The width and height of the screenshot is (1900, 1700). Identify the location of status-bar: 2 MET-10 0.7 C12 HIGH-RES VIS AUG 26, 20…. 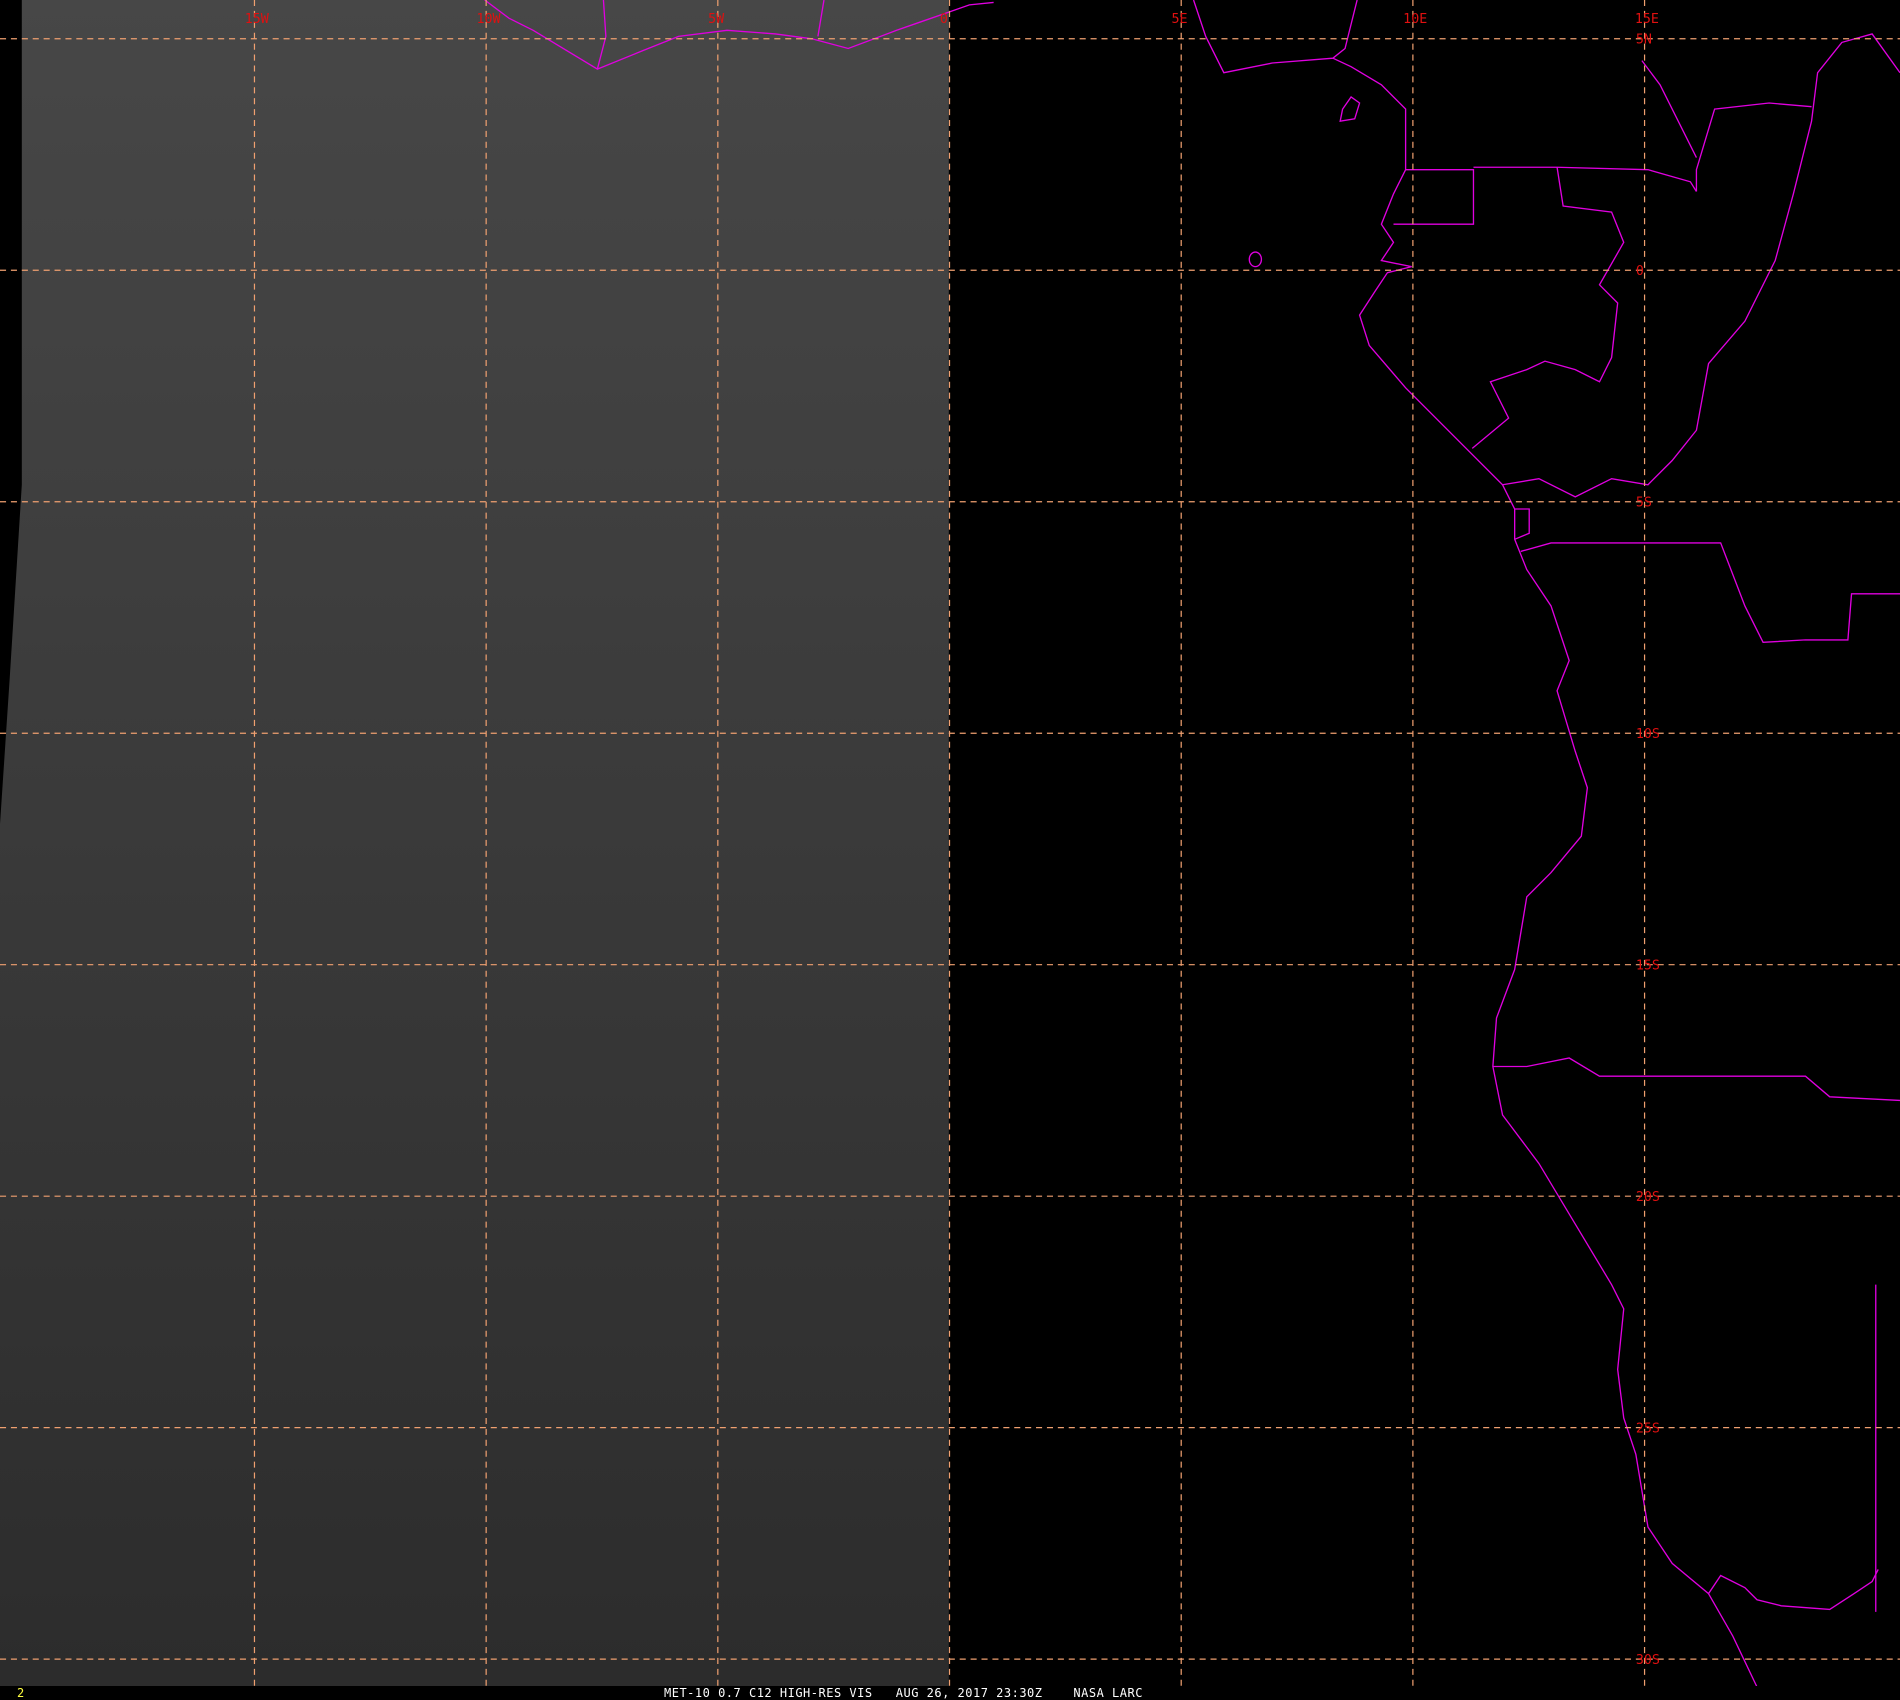
(950, 1693).